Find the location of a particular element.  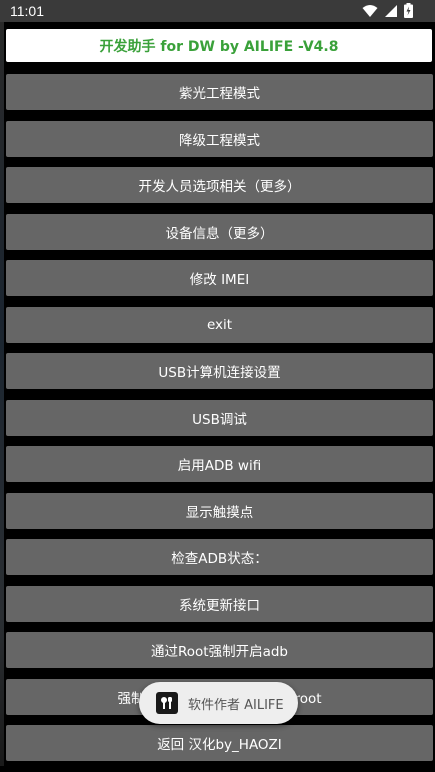

status-icons is located at coordinates (387, 12).